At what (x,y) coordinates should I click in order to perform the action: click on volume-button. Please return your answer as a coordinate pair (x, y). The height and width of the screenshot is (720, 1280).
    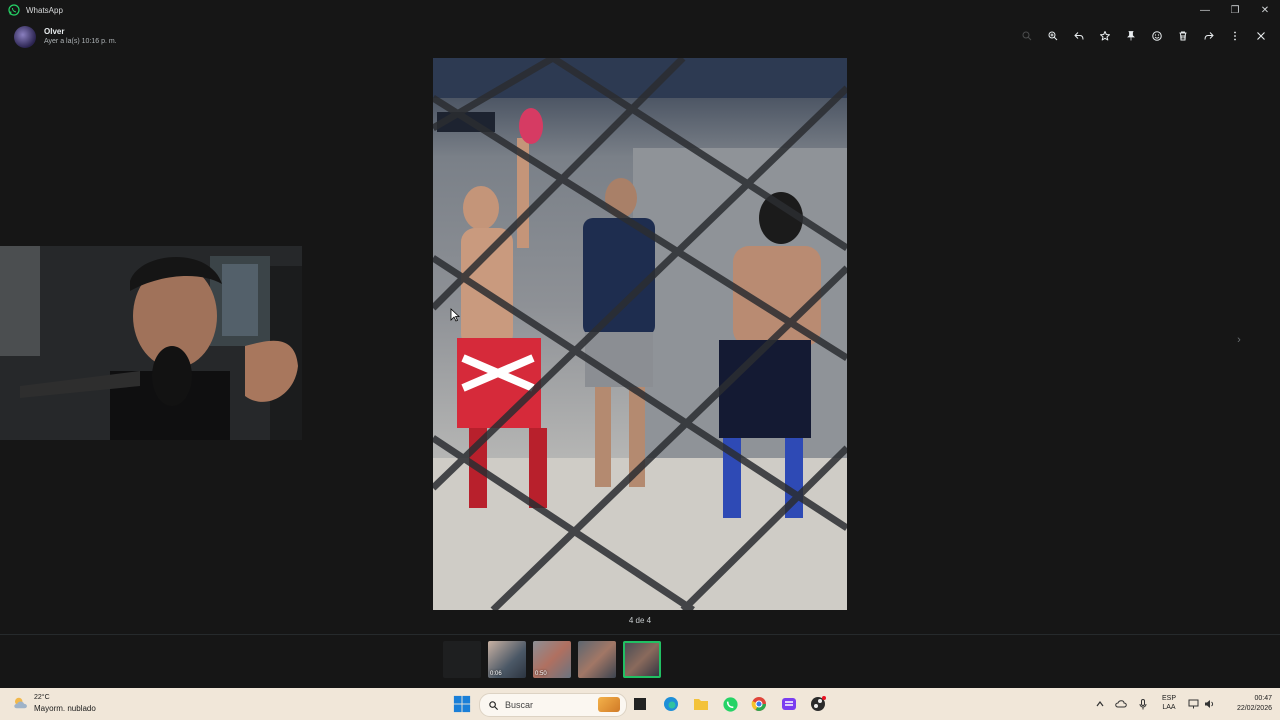
    Looking at the image, I should click on (1209, 704).